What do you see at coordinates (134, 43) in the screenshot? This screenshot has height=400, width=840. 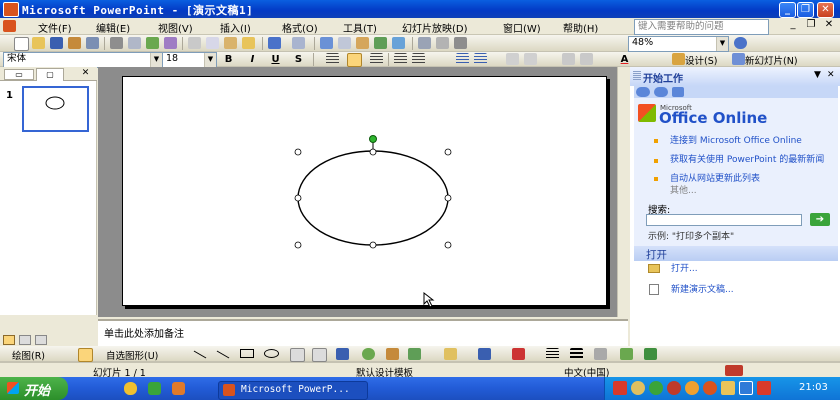 I see `print-preview-icon` at bounding box center [134, 43].